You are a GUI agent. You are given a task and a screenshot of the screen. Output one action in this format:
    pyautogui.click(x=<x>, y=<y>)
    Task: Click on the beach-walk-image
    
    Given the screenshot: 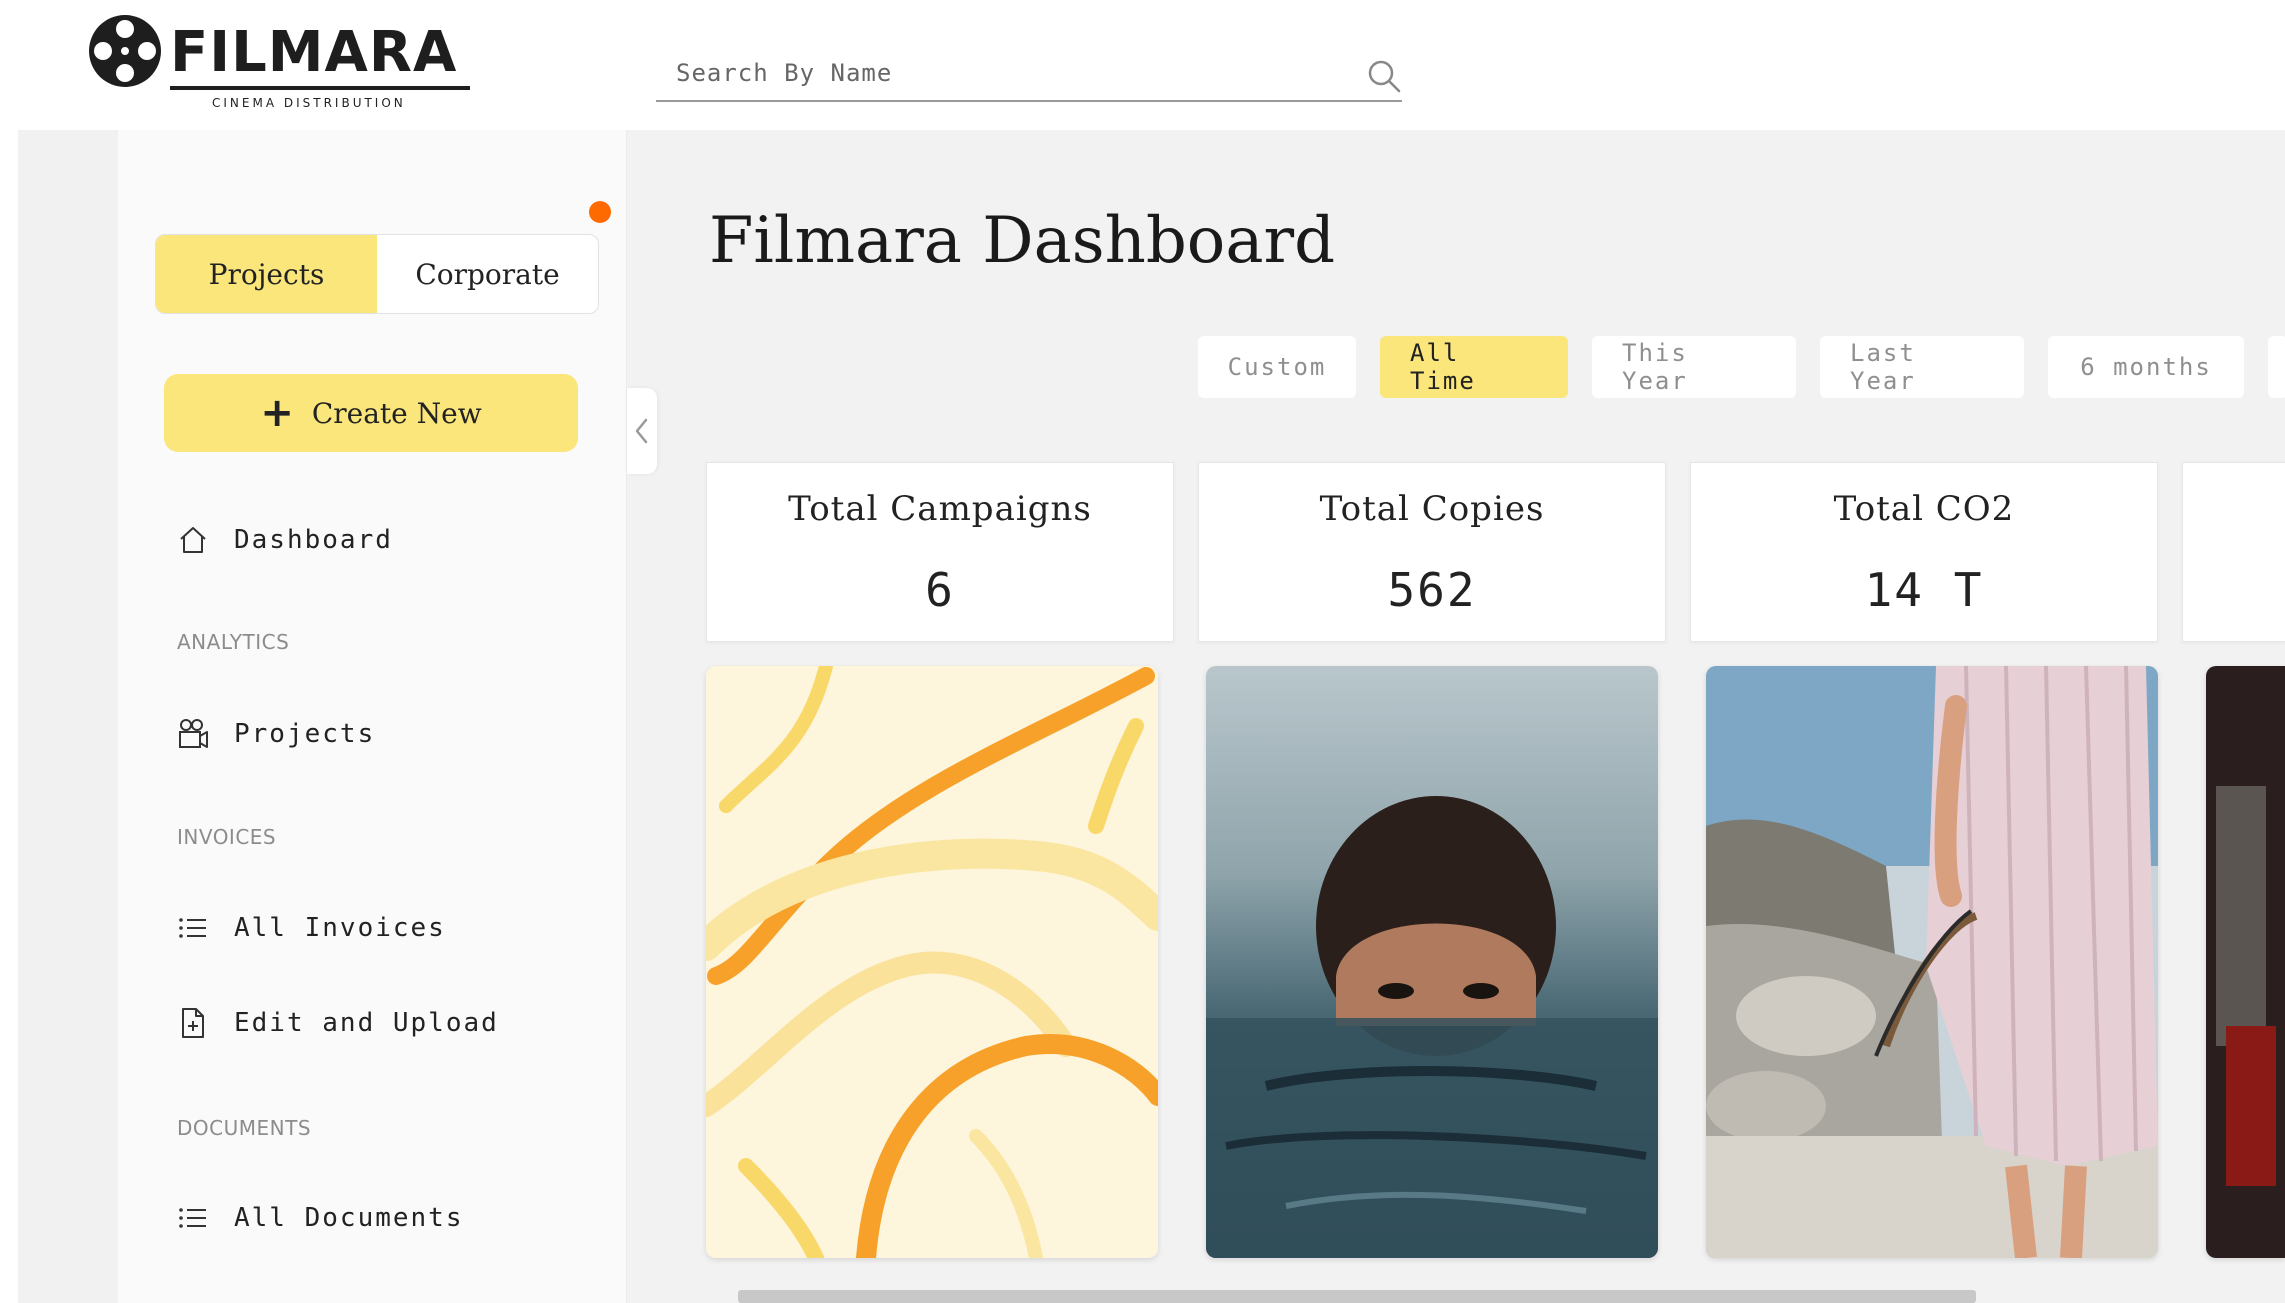 What is the action you would take?
    pyautogui.click(x=1932, y=962)
    